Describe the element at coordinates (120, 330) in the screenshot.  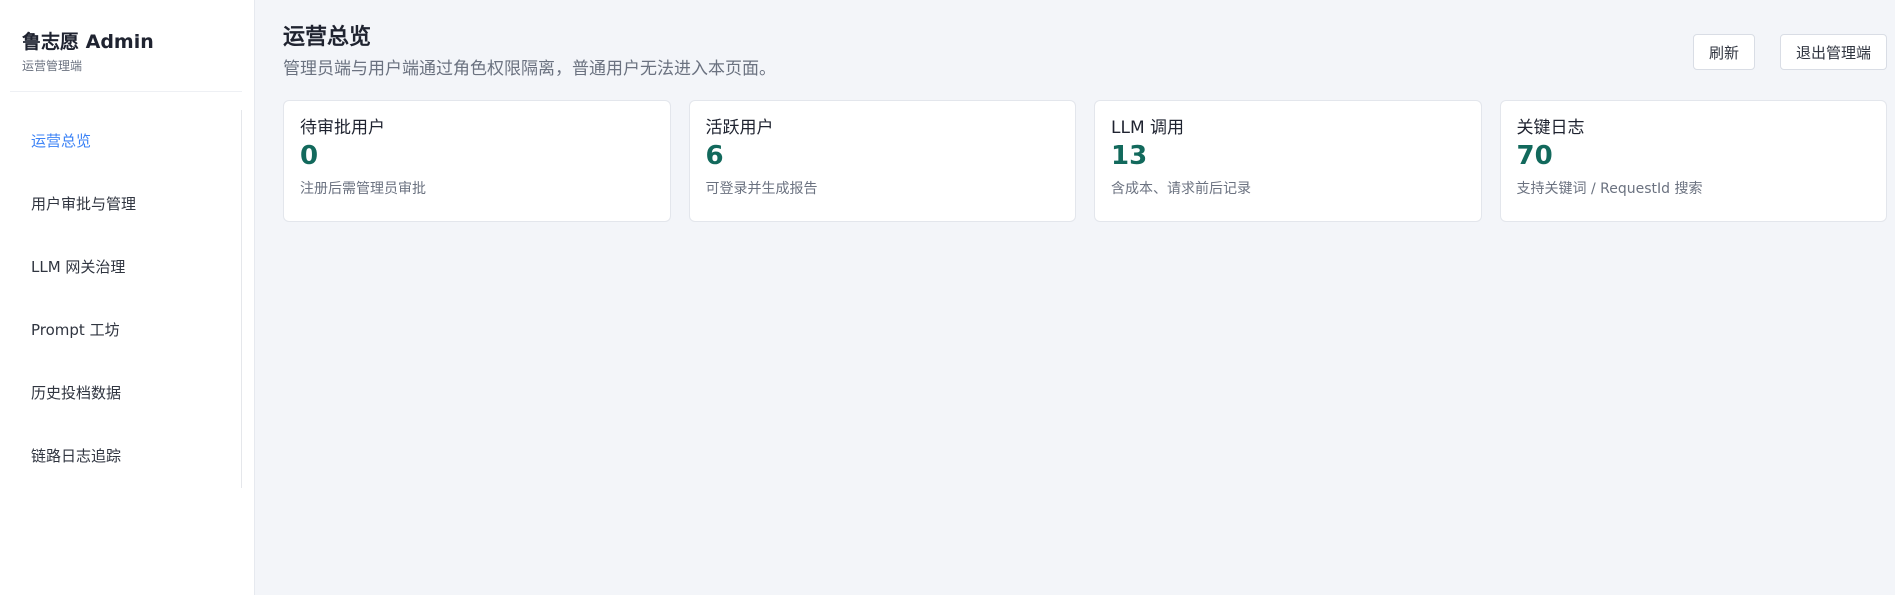
I see `sidebar-item-prompt-workshop: Prompt 工坊` at that location.